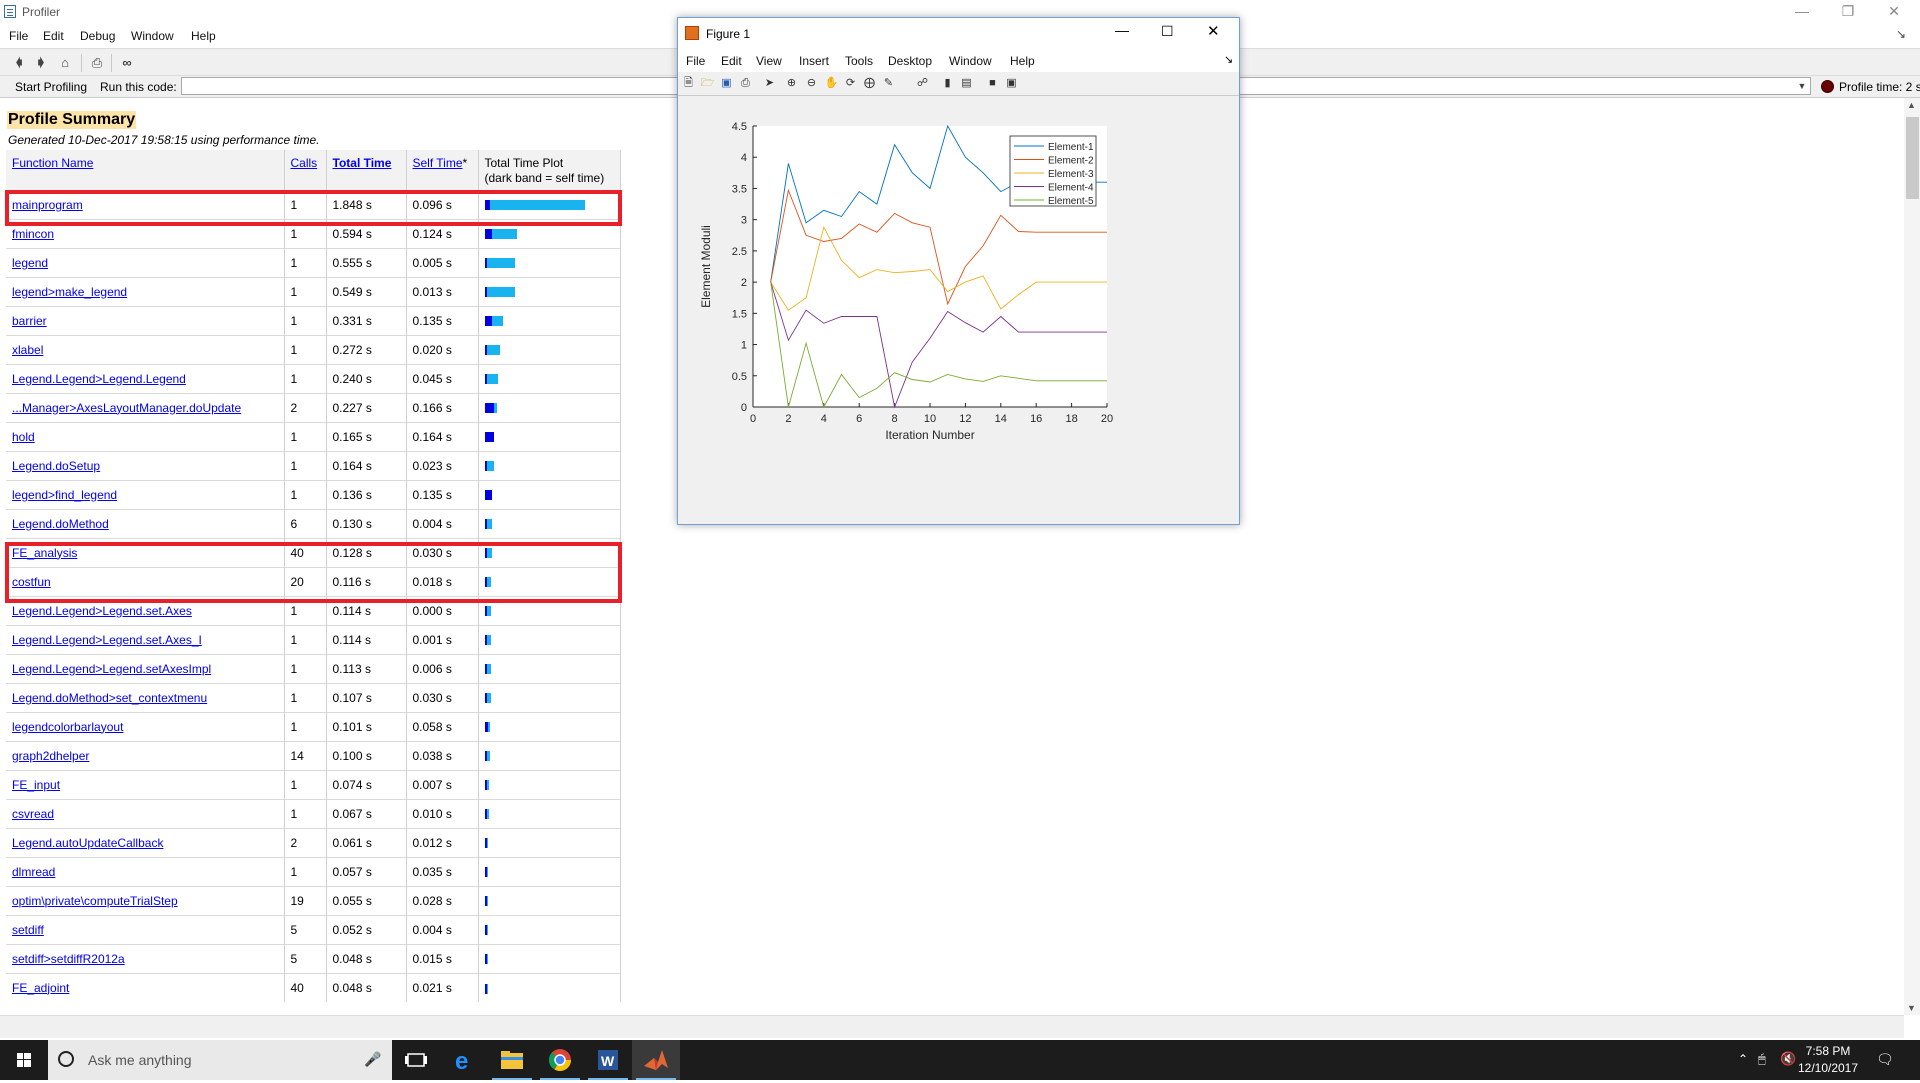  Describe the element at coordinates (1894, 12) in the screenshot. I see `close-icon: ✕` at that location.